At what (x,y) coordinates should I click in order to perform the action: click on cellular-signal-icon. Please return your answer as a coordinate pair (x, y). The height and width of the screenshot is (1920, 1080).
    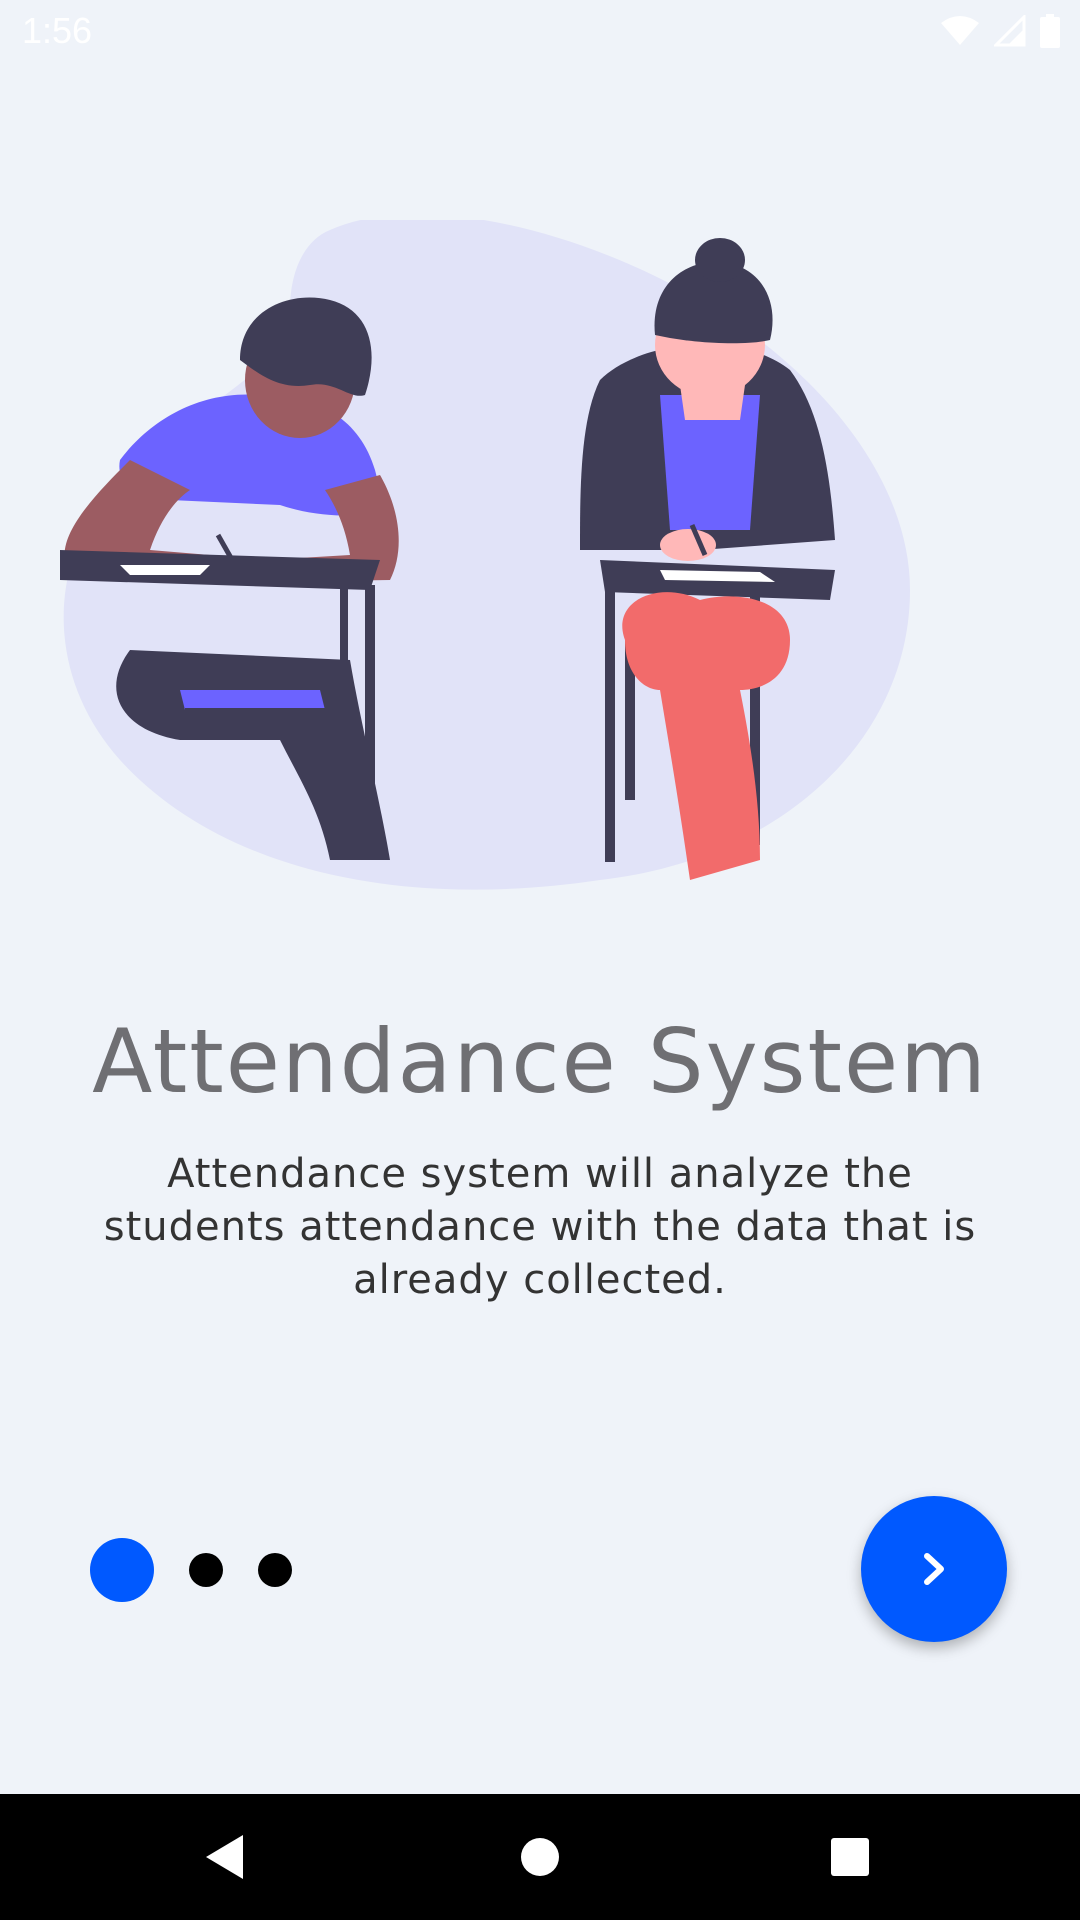
    Looking at the image, I should click on (1010, 31).